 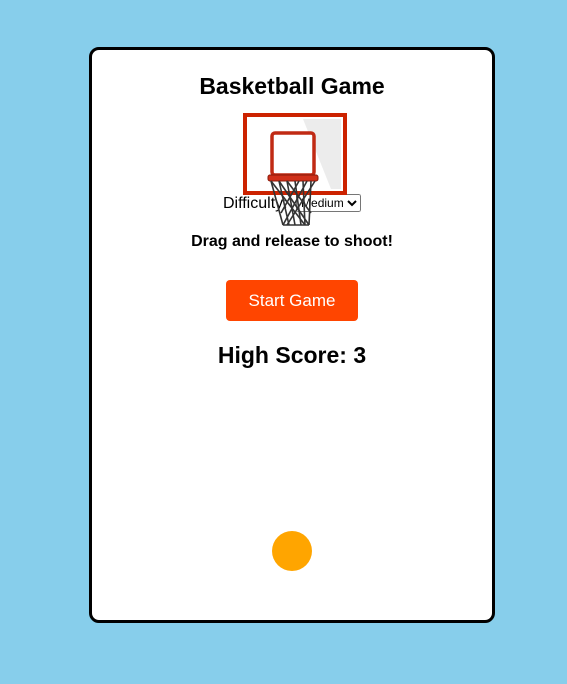 I want to click on instructions-text: Drag and release to shoot!, so click(x=292, y=241).